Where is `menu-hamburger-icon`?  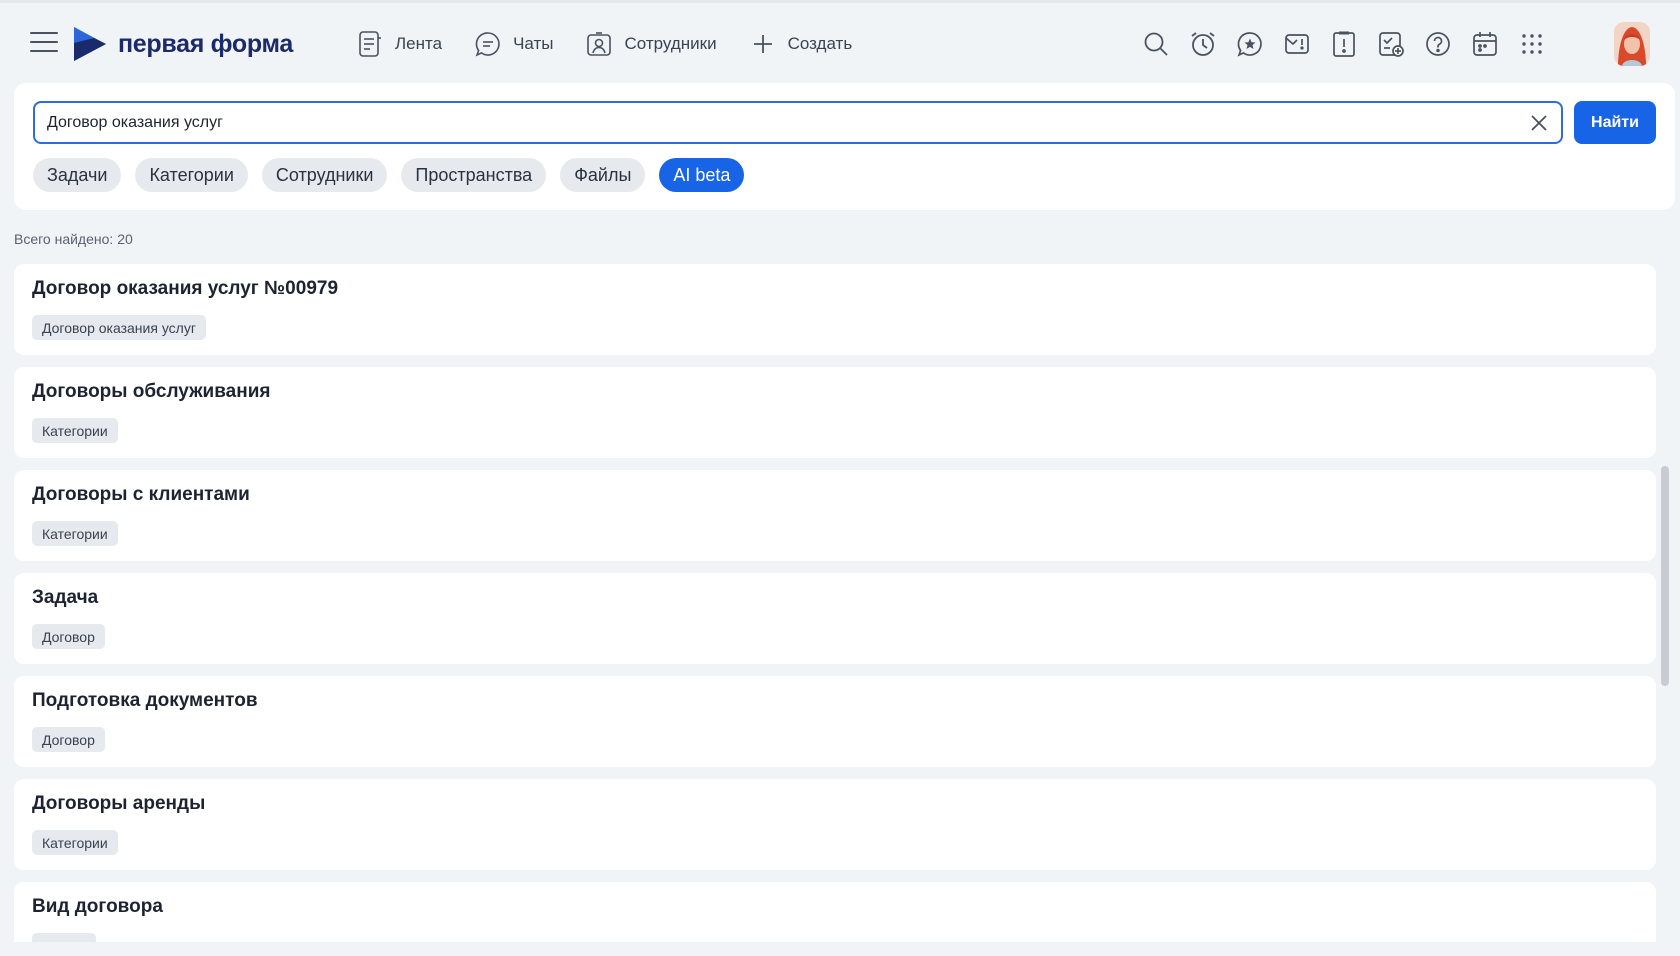
menu-hamburger-icon is located at coordinates (44, 44).